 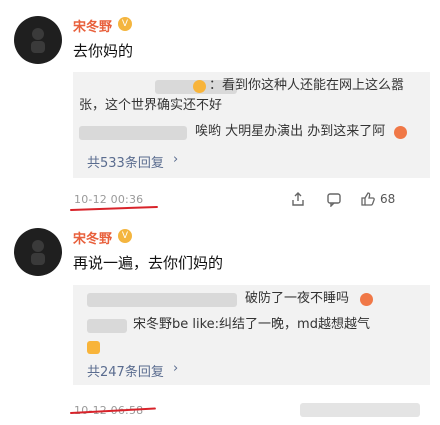 What do you see at coordinates (368, 199) in the screenshot?
I see `thumbs-up-icon` at bounding box center [368, 199].